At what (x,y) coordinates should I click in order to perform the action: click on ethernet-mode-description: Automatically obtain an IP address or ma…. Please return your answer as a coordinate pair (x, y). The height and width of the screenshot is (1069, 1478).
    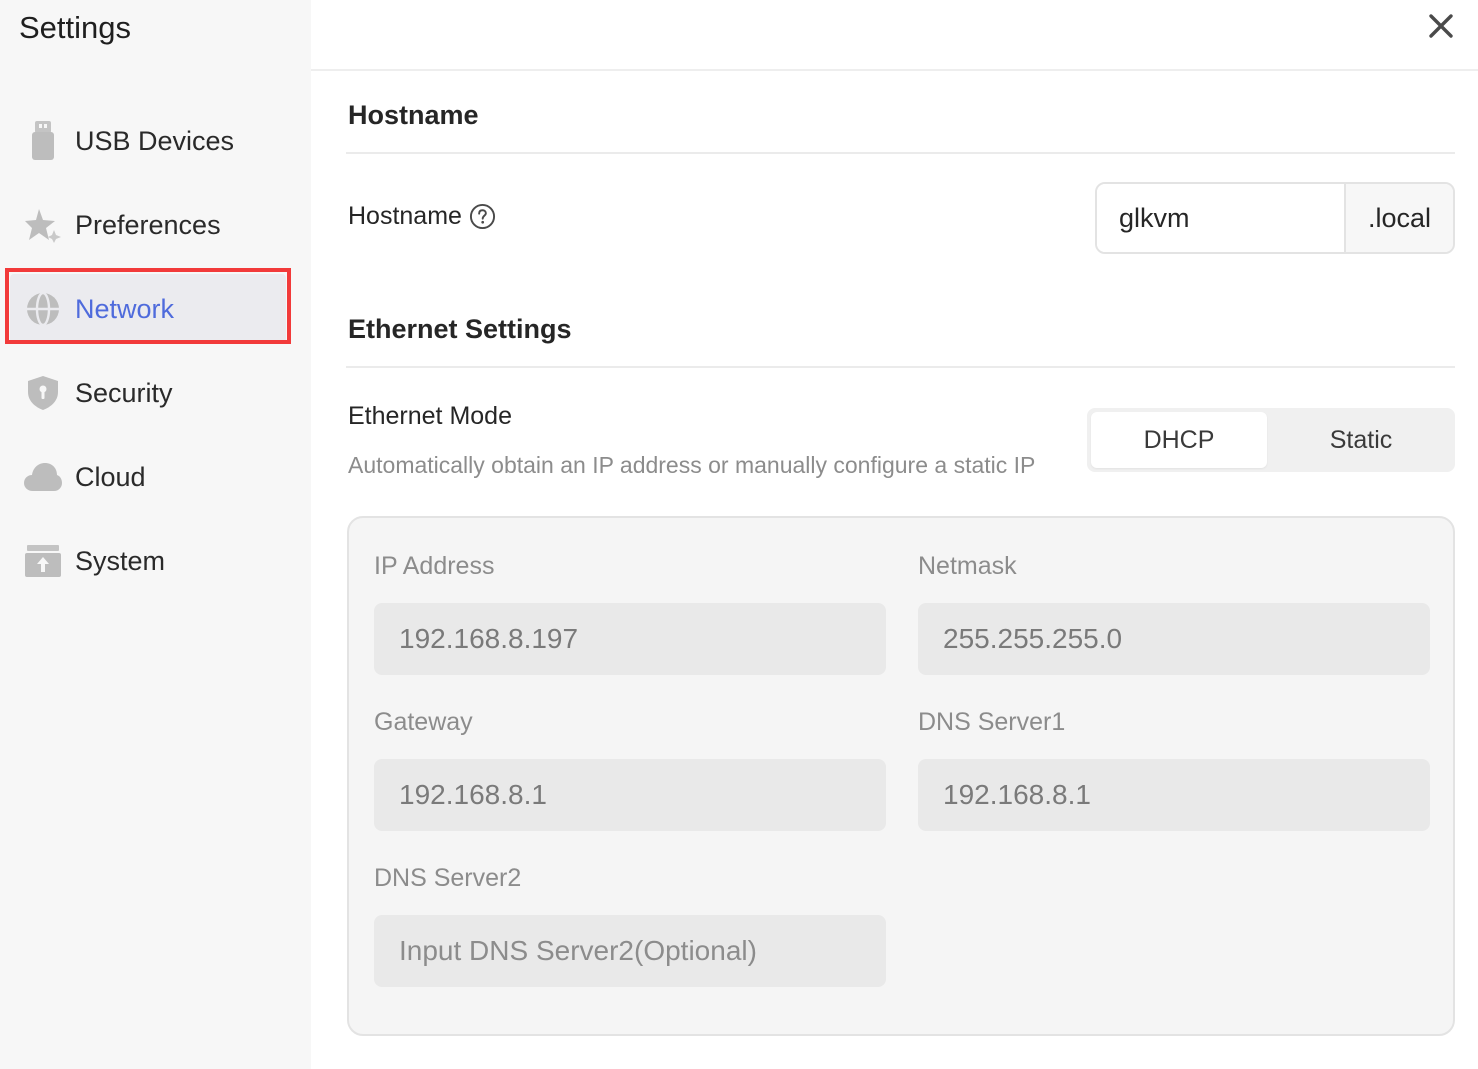
    Looking at the image, I should click on (692, 465).